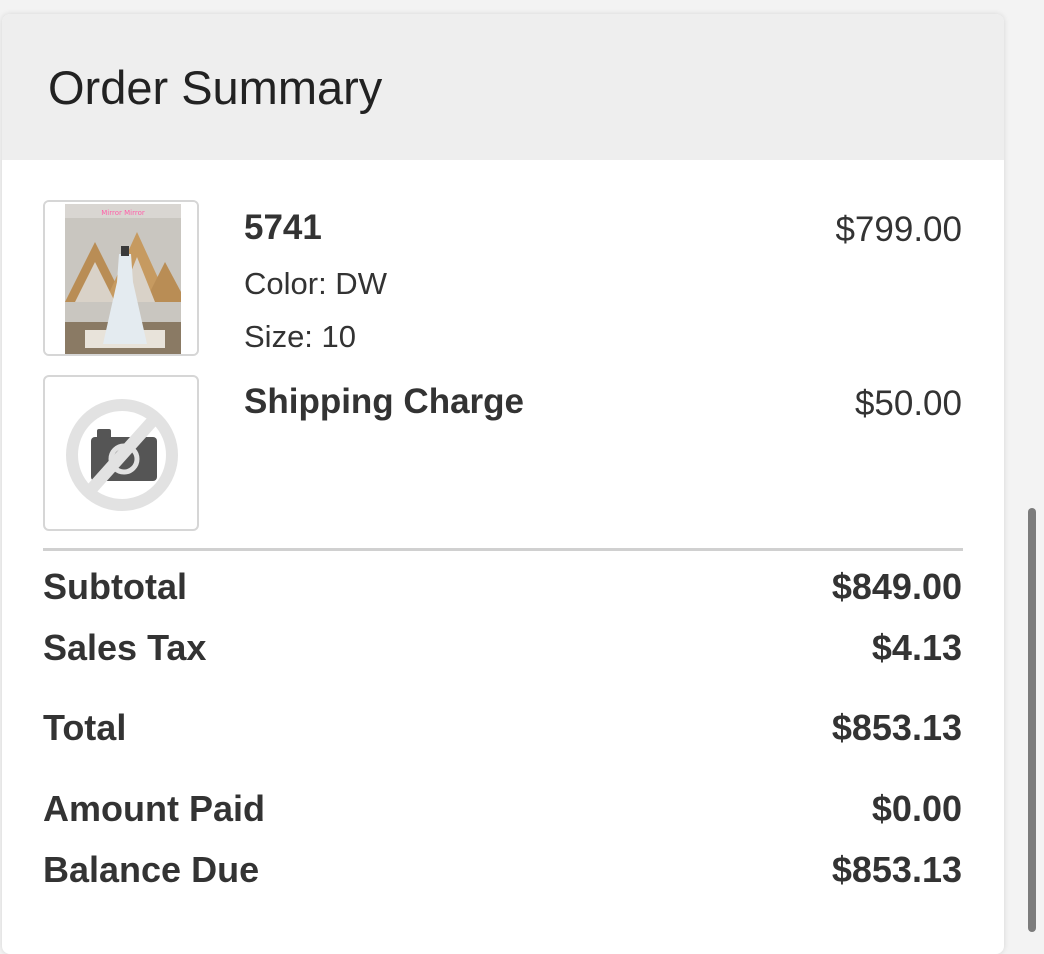 Image resolution: width=1044 pixels, height=954 pixels. What do you see at coordinates (315, 283) in the screenshot?
I see `item-color: Color: DW` at bounding box center [315, 283].